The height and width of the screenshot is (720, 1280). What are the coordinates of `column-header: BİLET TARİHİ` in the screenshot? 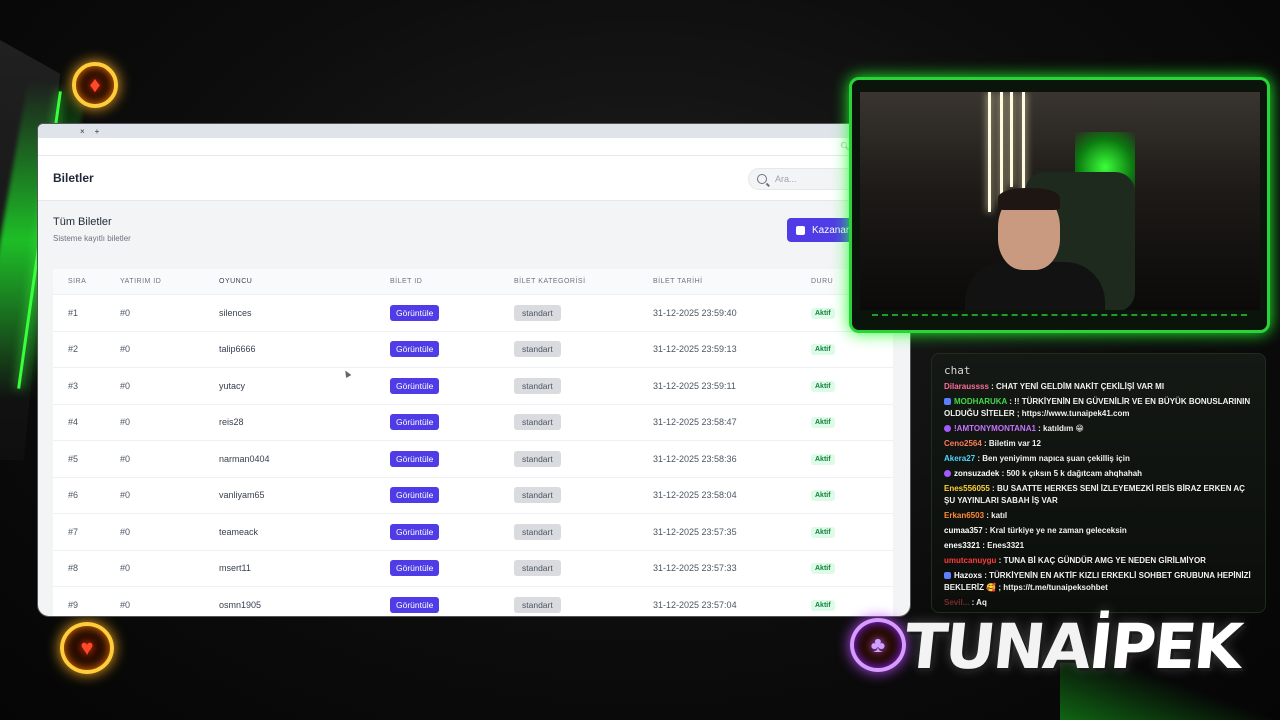 It's located at (732, 281).